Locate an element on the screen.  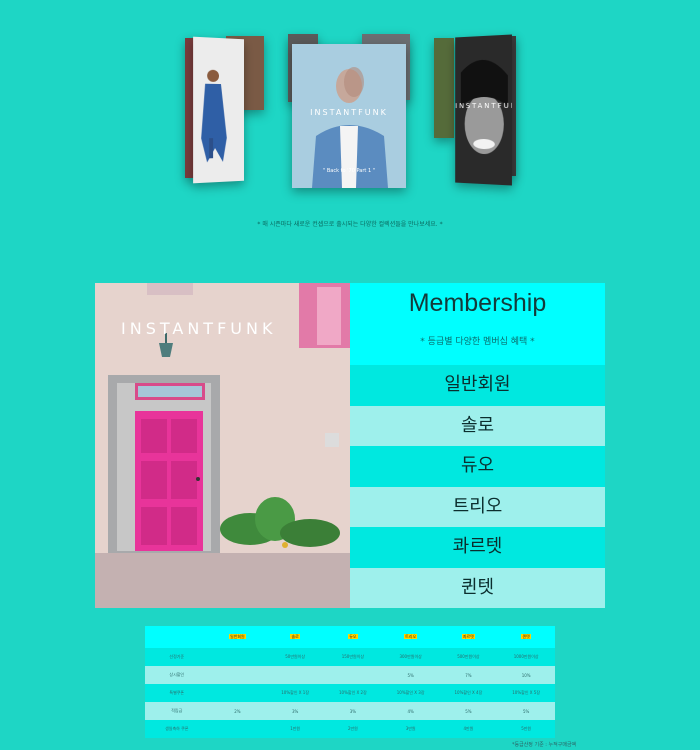
table-cell: 4만원 is located at coordinates (468, 728).